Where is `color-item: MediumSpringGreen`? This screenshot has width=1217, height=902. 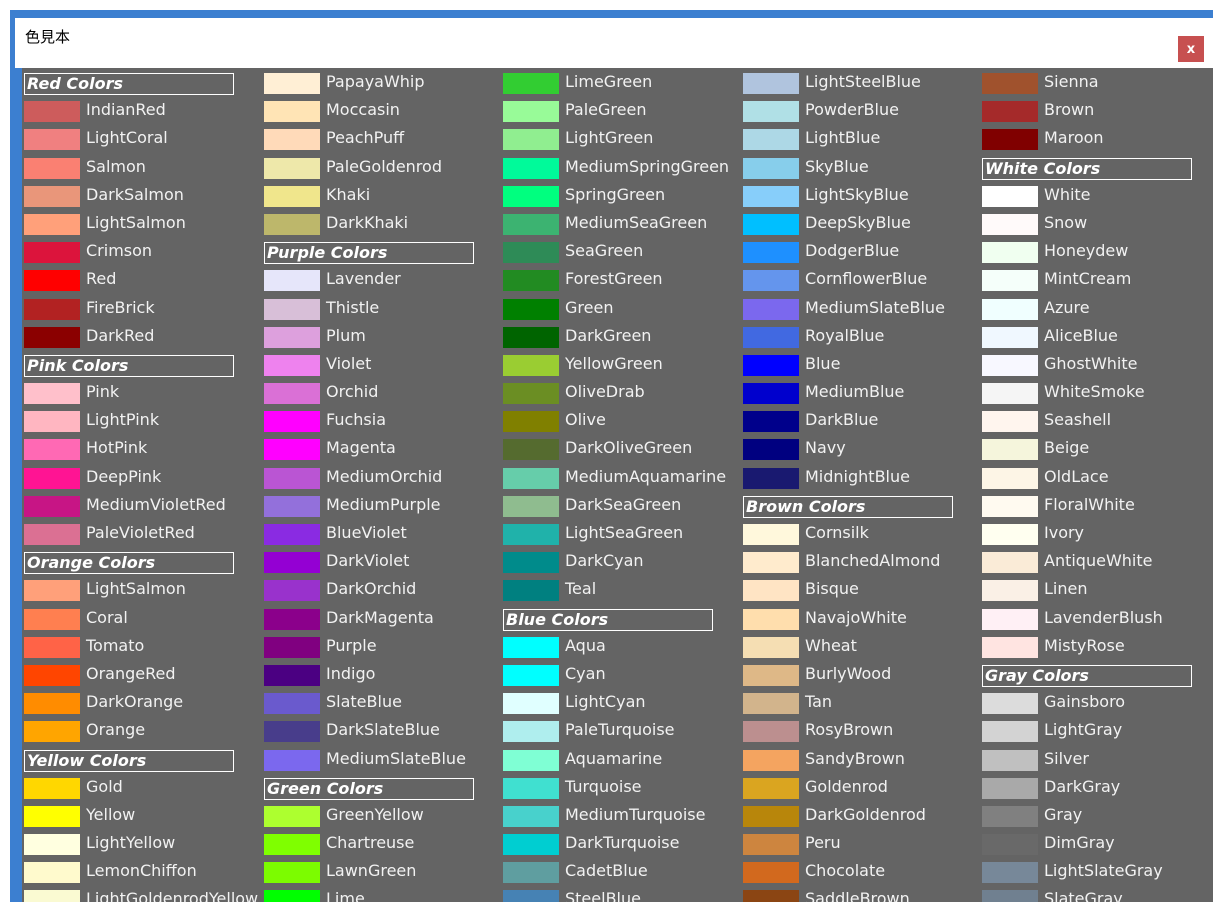
color-item: MediumSpringGreen is located at coordinates (621, 168).